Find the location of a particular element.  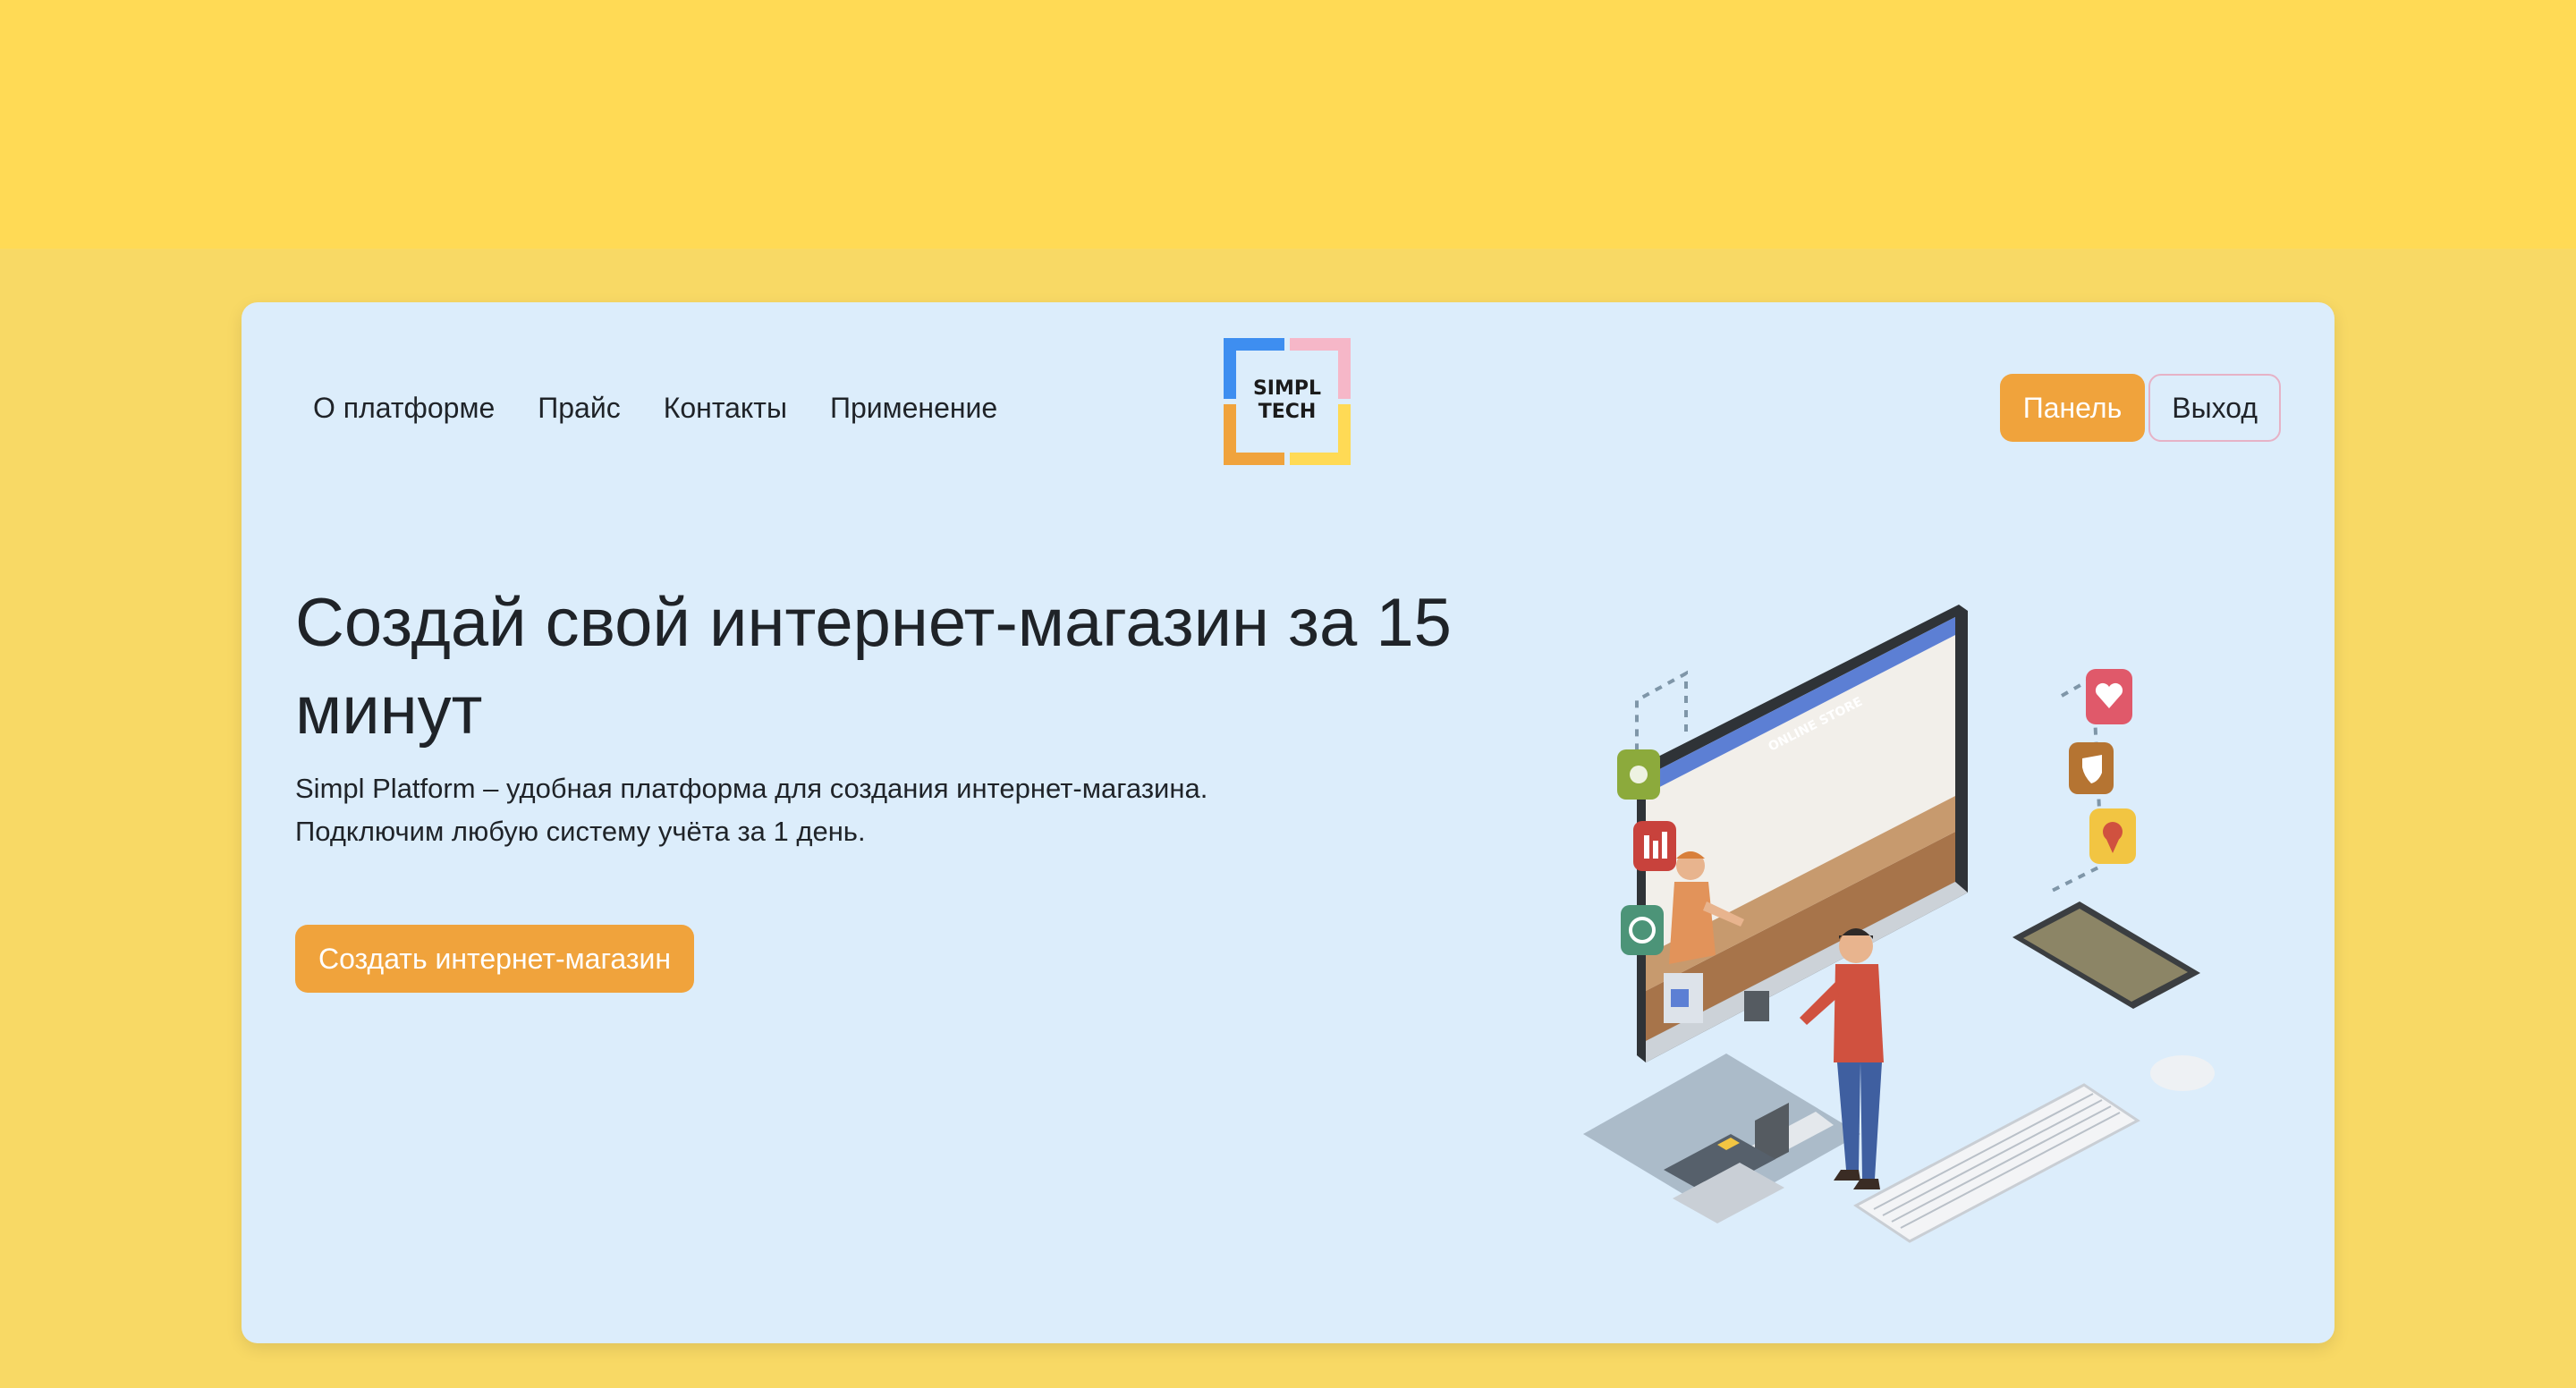

nav-item-usage: Применение is located at coordinates (913, 408).